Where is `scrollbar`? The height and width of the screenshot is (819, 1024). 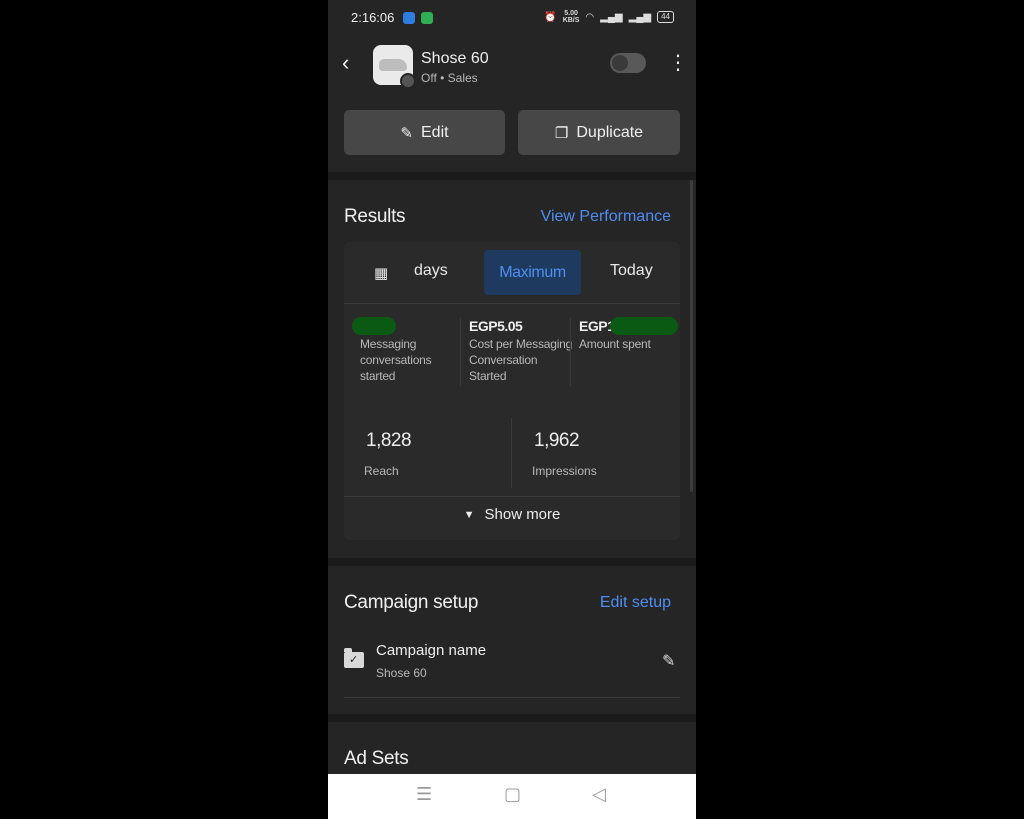 scrollbar is located at coordinates (691, 336).